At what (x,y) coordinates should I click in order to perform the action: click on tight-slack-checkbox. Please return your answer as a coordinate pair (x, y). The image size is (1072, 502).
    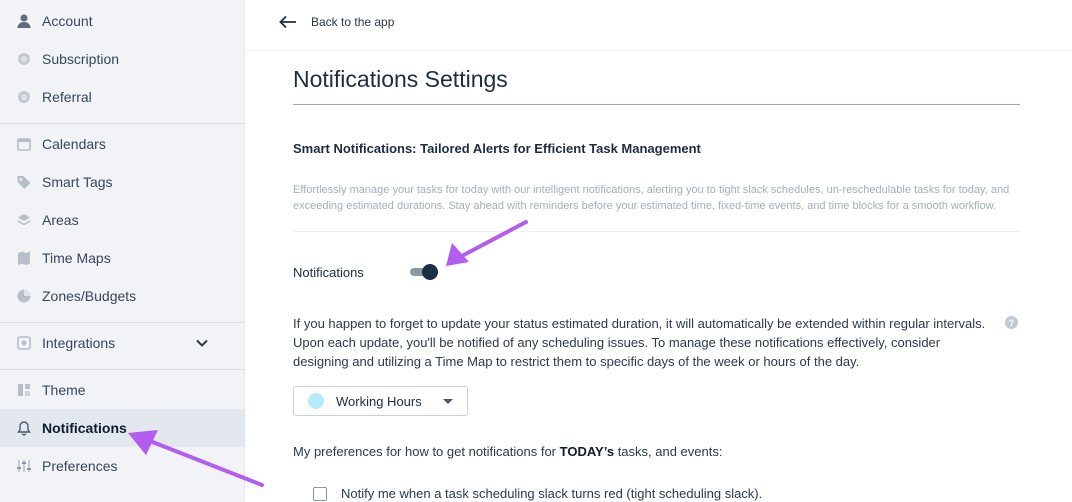
    Looking at the image, I should click on (320, 493).